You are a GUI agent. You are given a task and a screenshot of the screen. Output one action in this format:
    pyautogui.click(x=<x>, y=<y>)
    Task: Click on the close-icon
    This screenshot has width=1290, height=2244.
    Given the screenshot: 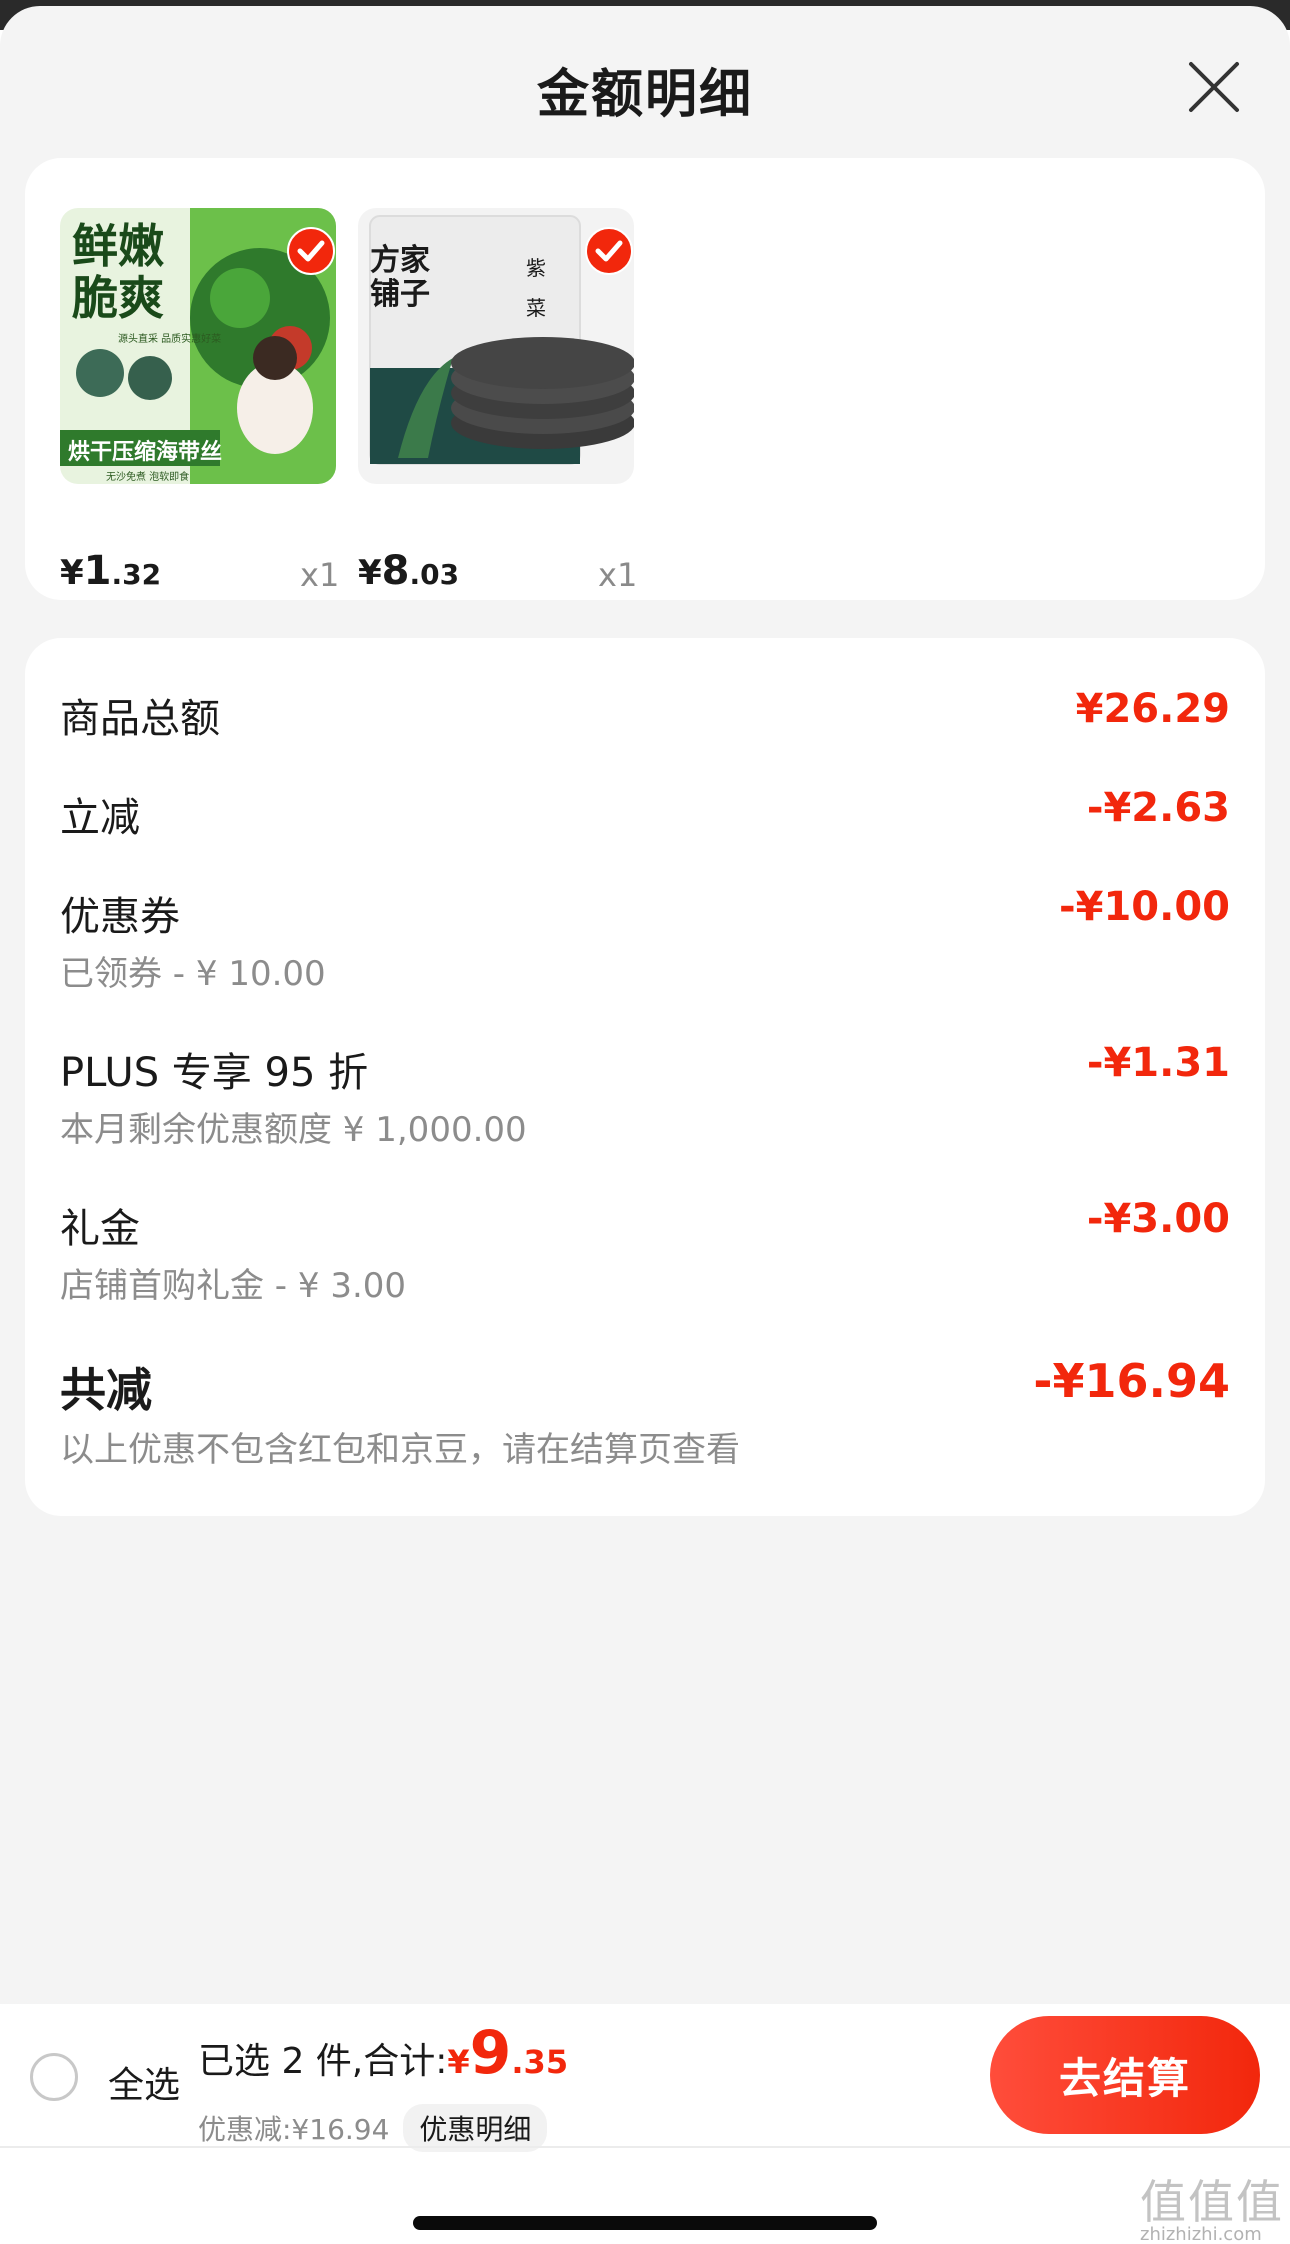 What is the action you would take?
    pyautogui.click(x=1214, y=87)
    